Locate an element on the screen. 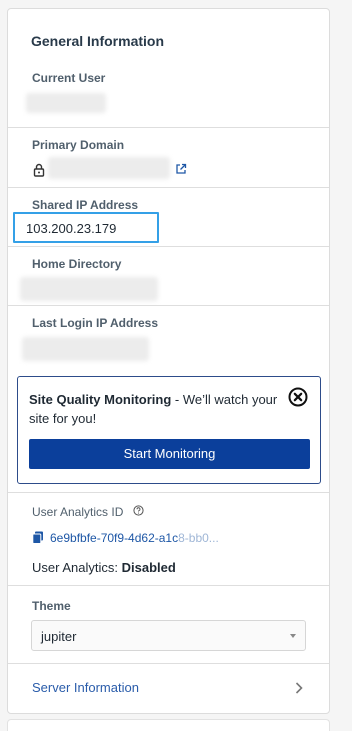 The height and width of the screenshot is (731, 352). next-panel-edge is located at coordinates (168, 725).